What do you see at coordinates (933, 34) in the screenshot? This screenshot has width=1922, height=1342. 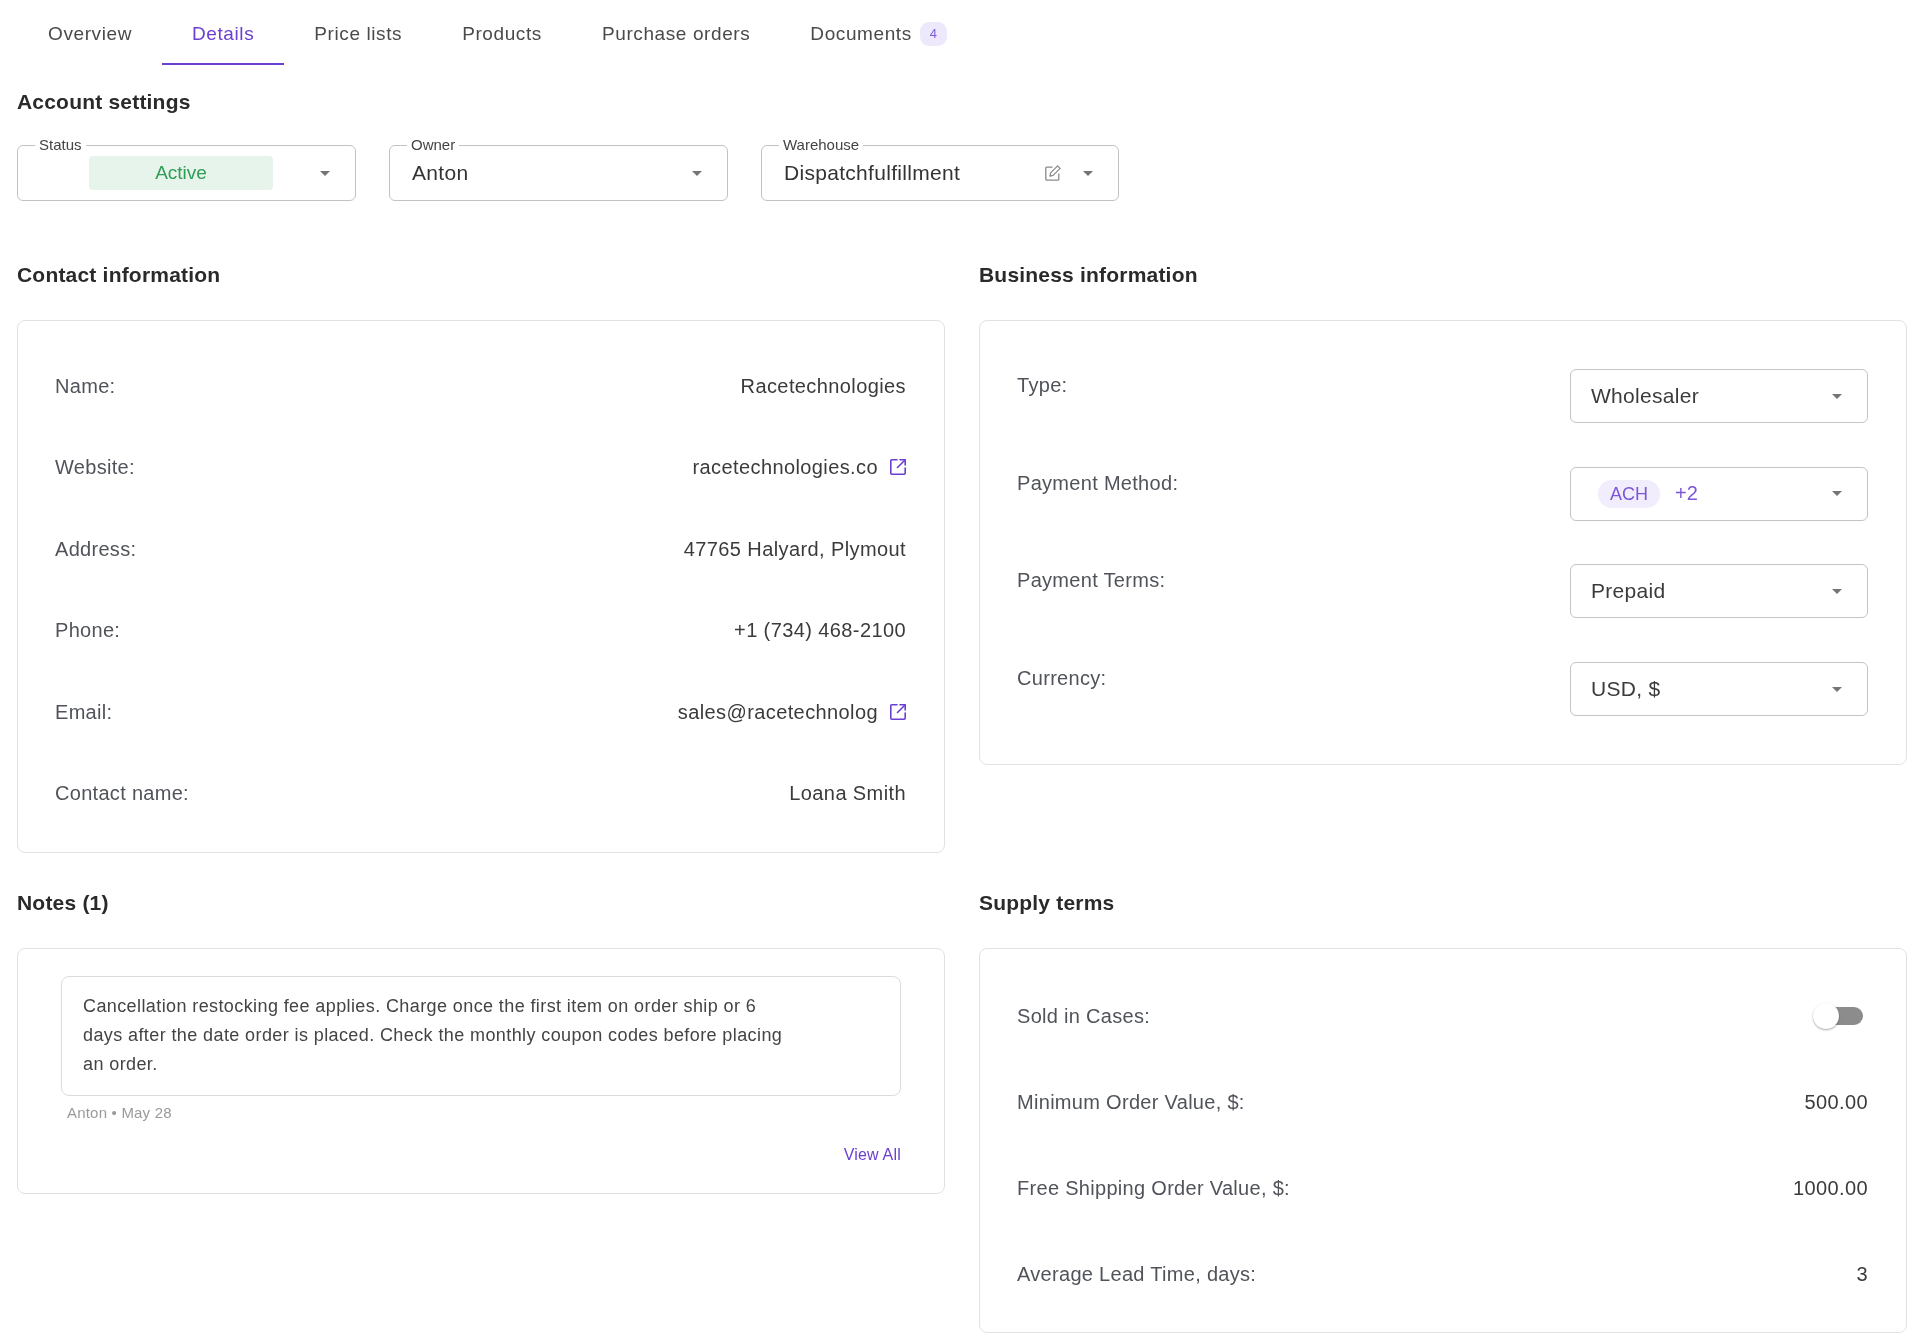 I see `count-badge: 4` at bounding box center [933, 34].